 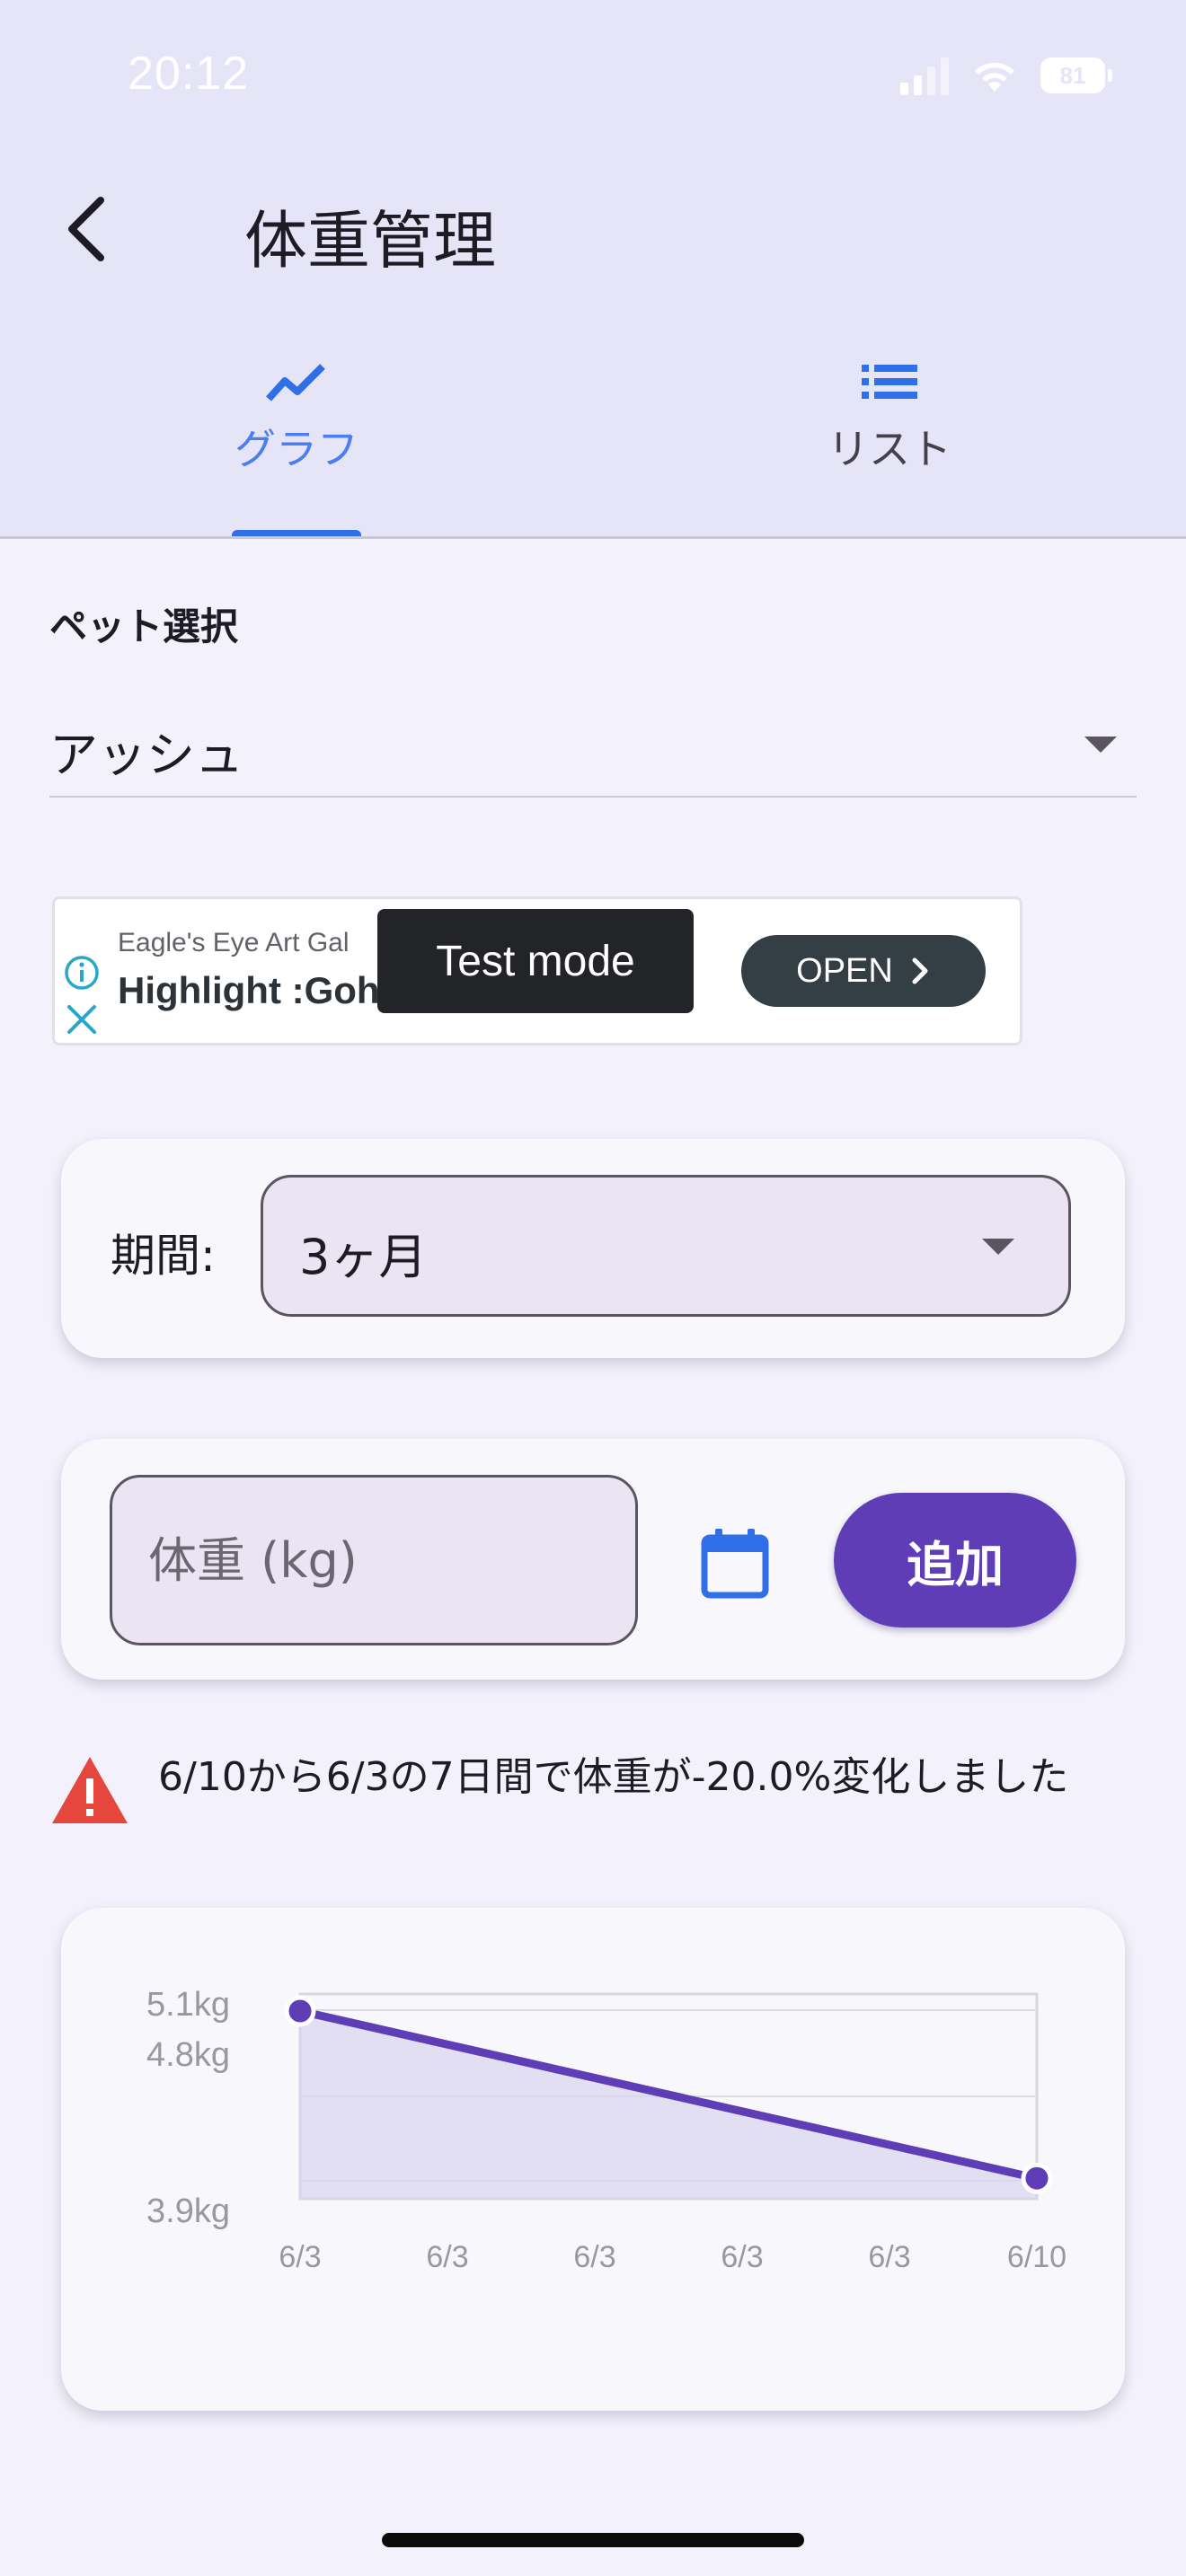 I want to click on home-indicator, so click(x=593, y=2540).